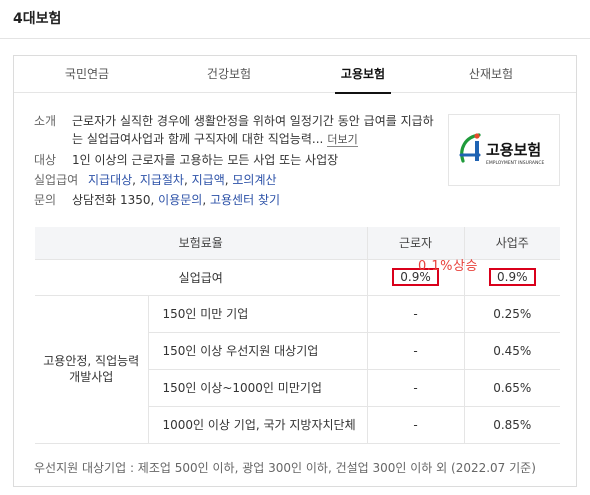 Image resolution: width=590 pixels, height=495 pixels. What do you see at coordinates (257, 351) in the screenshot?
I see `row-label: 150인 이상 우선지원 대상기업` at bounding box center [257, 351].